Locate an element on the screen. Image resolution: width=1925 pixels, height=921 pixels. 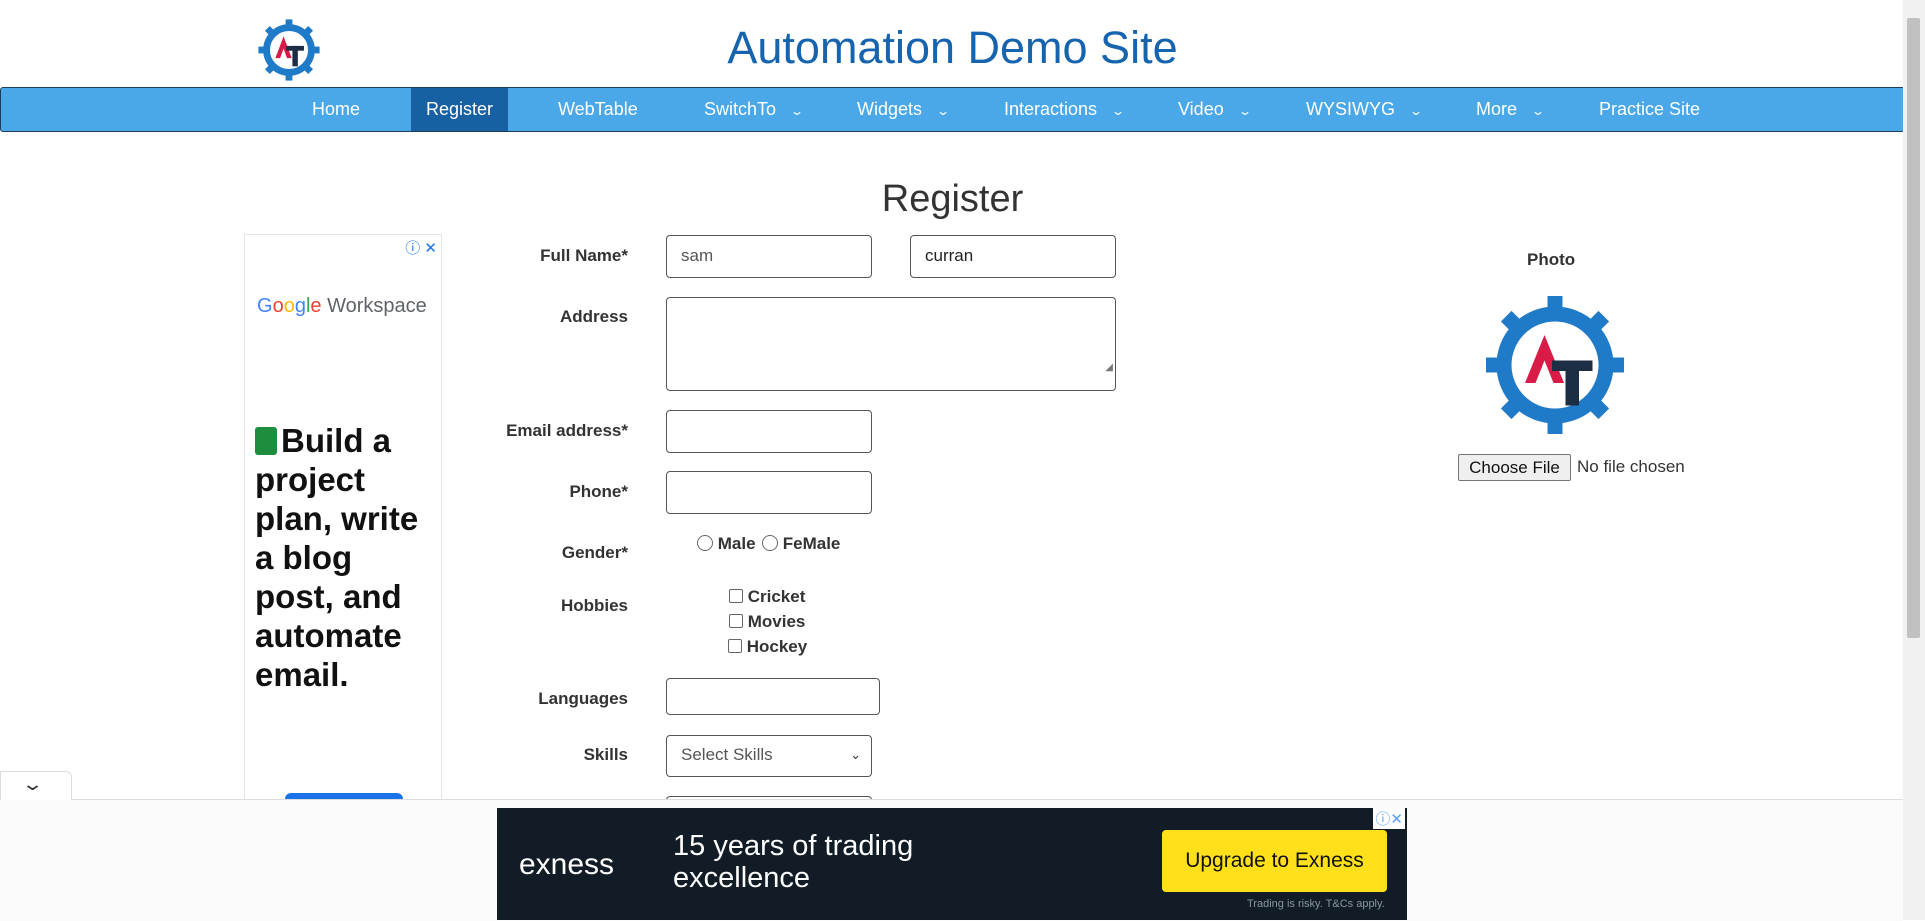
email-label: Email address* is located at coordinates (567, 430).